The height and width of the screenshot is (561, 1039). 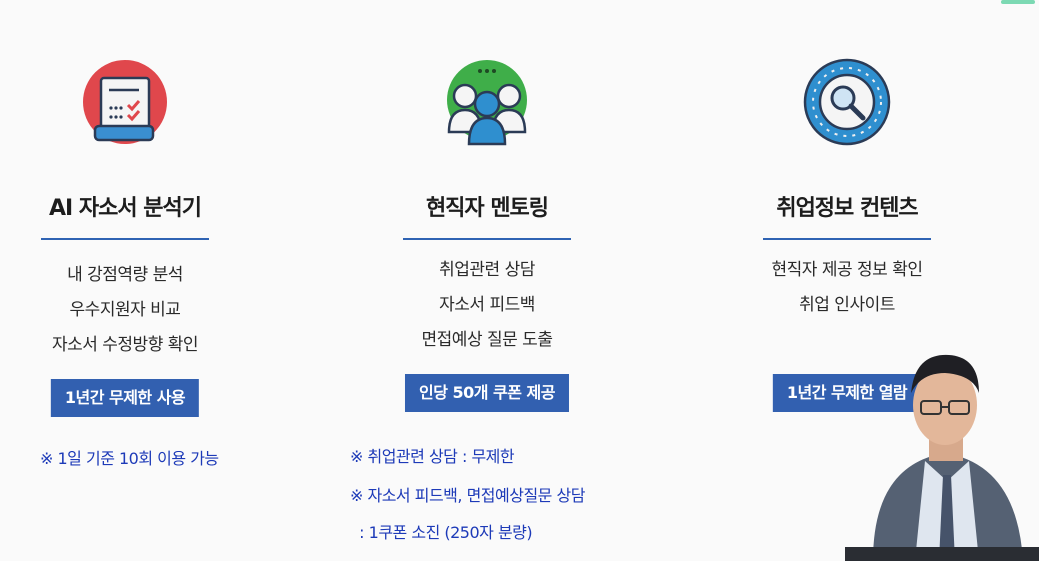 I want to click on usage-badge: 1년간 무제한 사용, so click(x=125, y=398).